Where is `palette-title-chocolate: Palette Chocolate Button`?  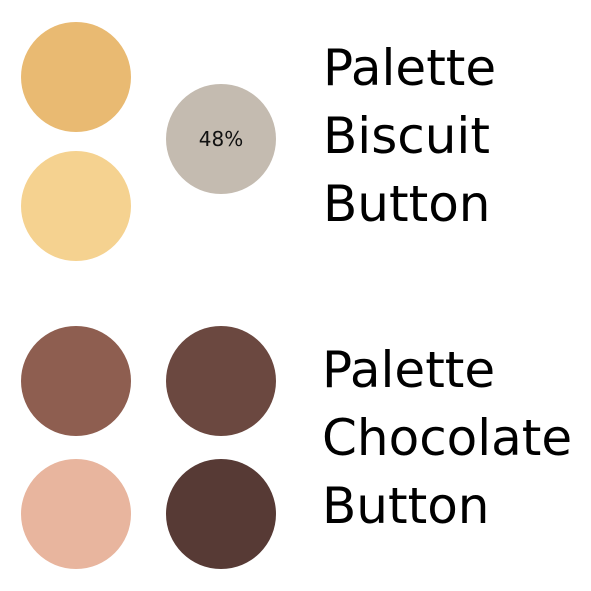
palette-title-chocolate: Palette Chocolate Button is located at coordinates (447, 438).